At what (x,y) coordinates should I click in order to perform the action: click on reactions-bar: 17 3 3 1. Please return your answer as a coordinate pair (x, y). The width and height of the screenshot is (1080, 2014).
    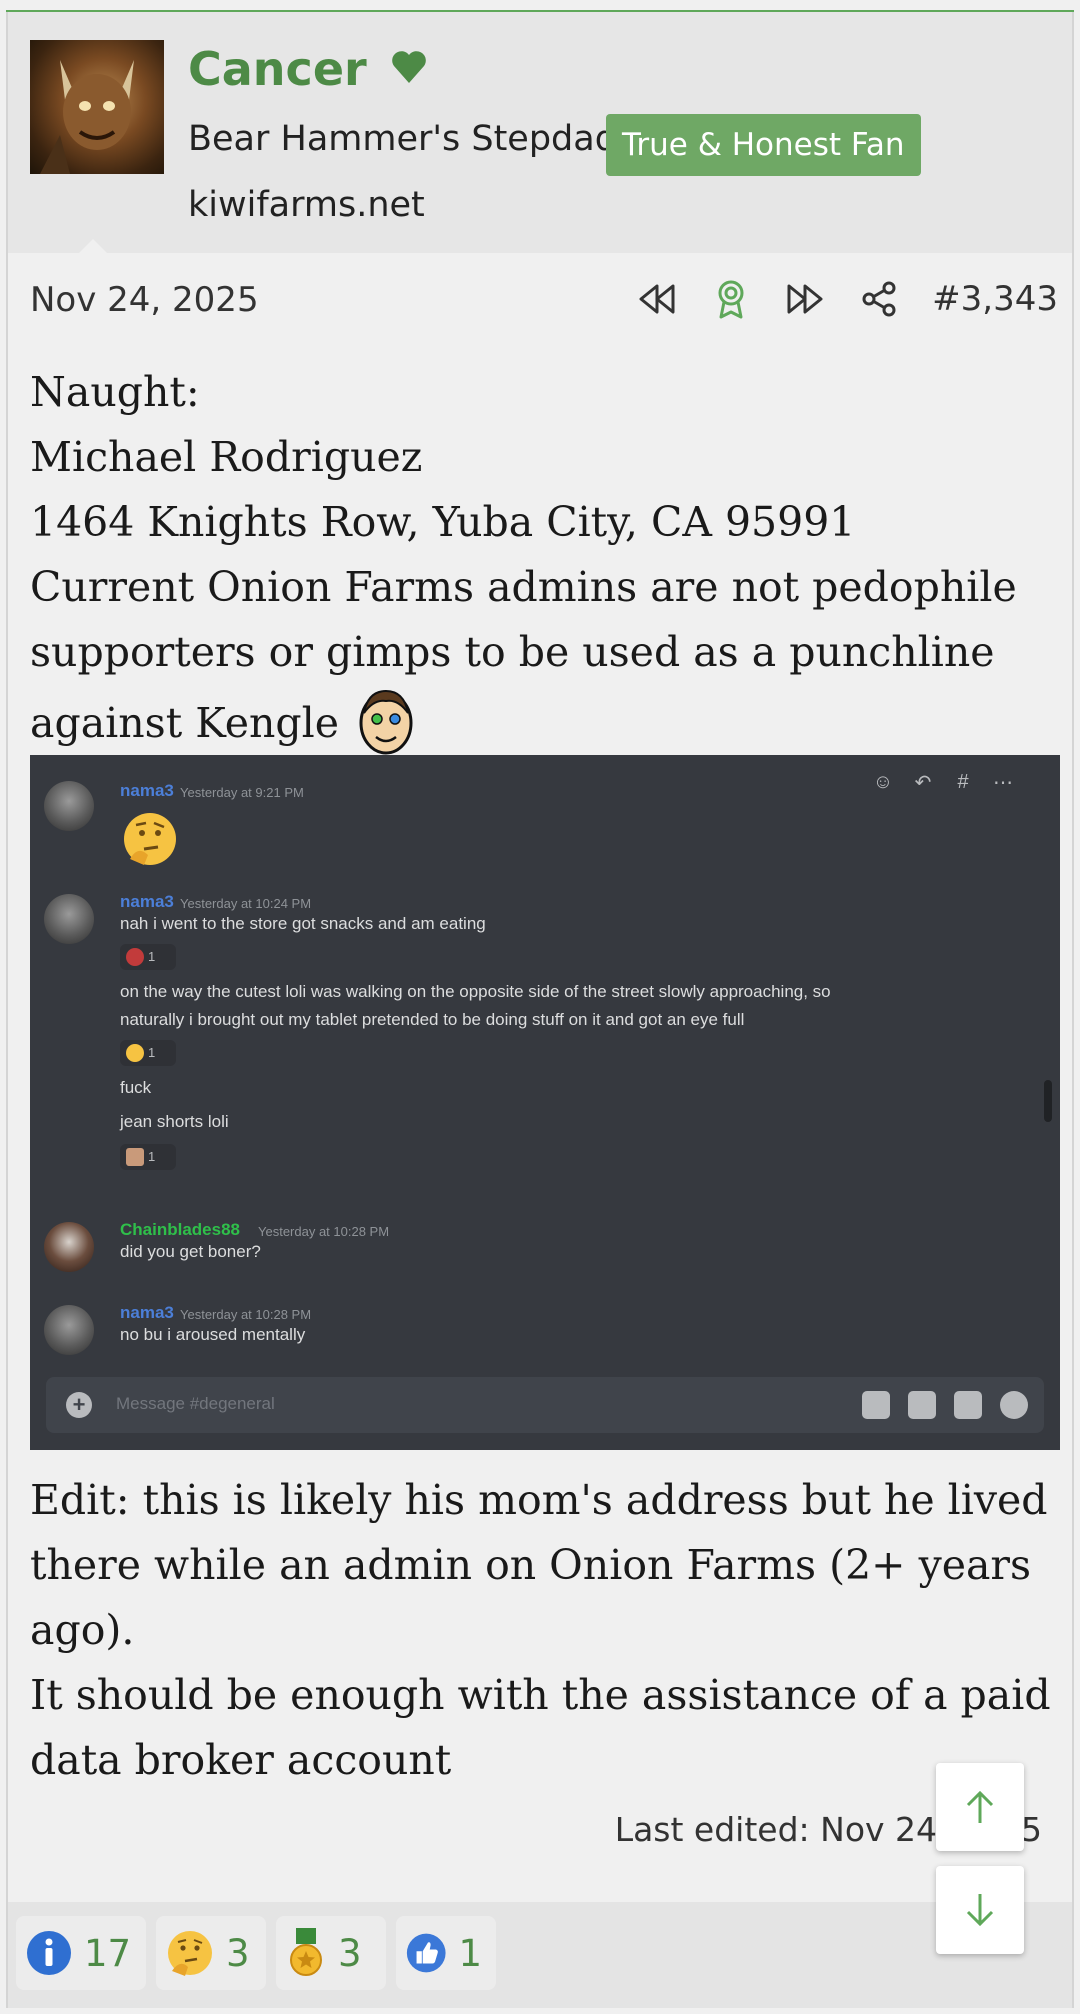
    Looking at the image, I should click on (540, 1955).